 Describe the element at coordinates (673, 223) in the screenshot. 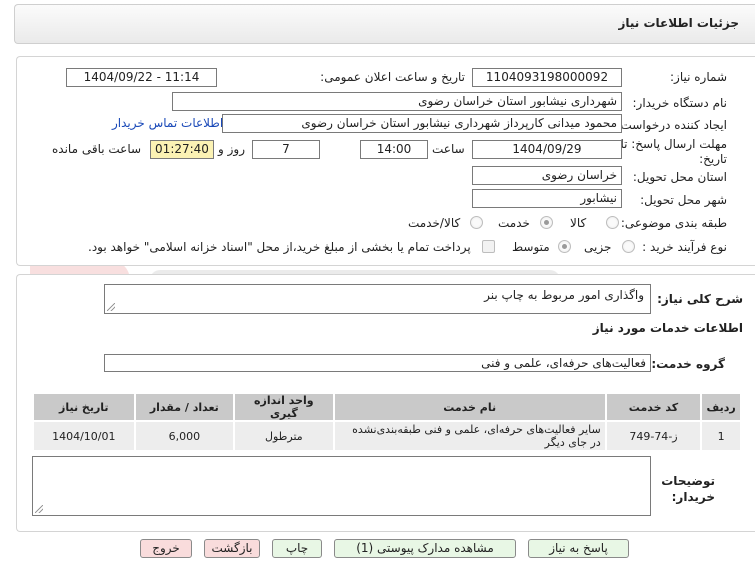

I see `category-label: طبقه بندی موضوعی:` at that location.